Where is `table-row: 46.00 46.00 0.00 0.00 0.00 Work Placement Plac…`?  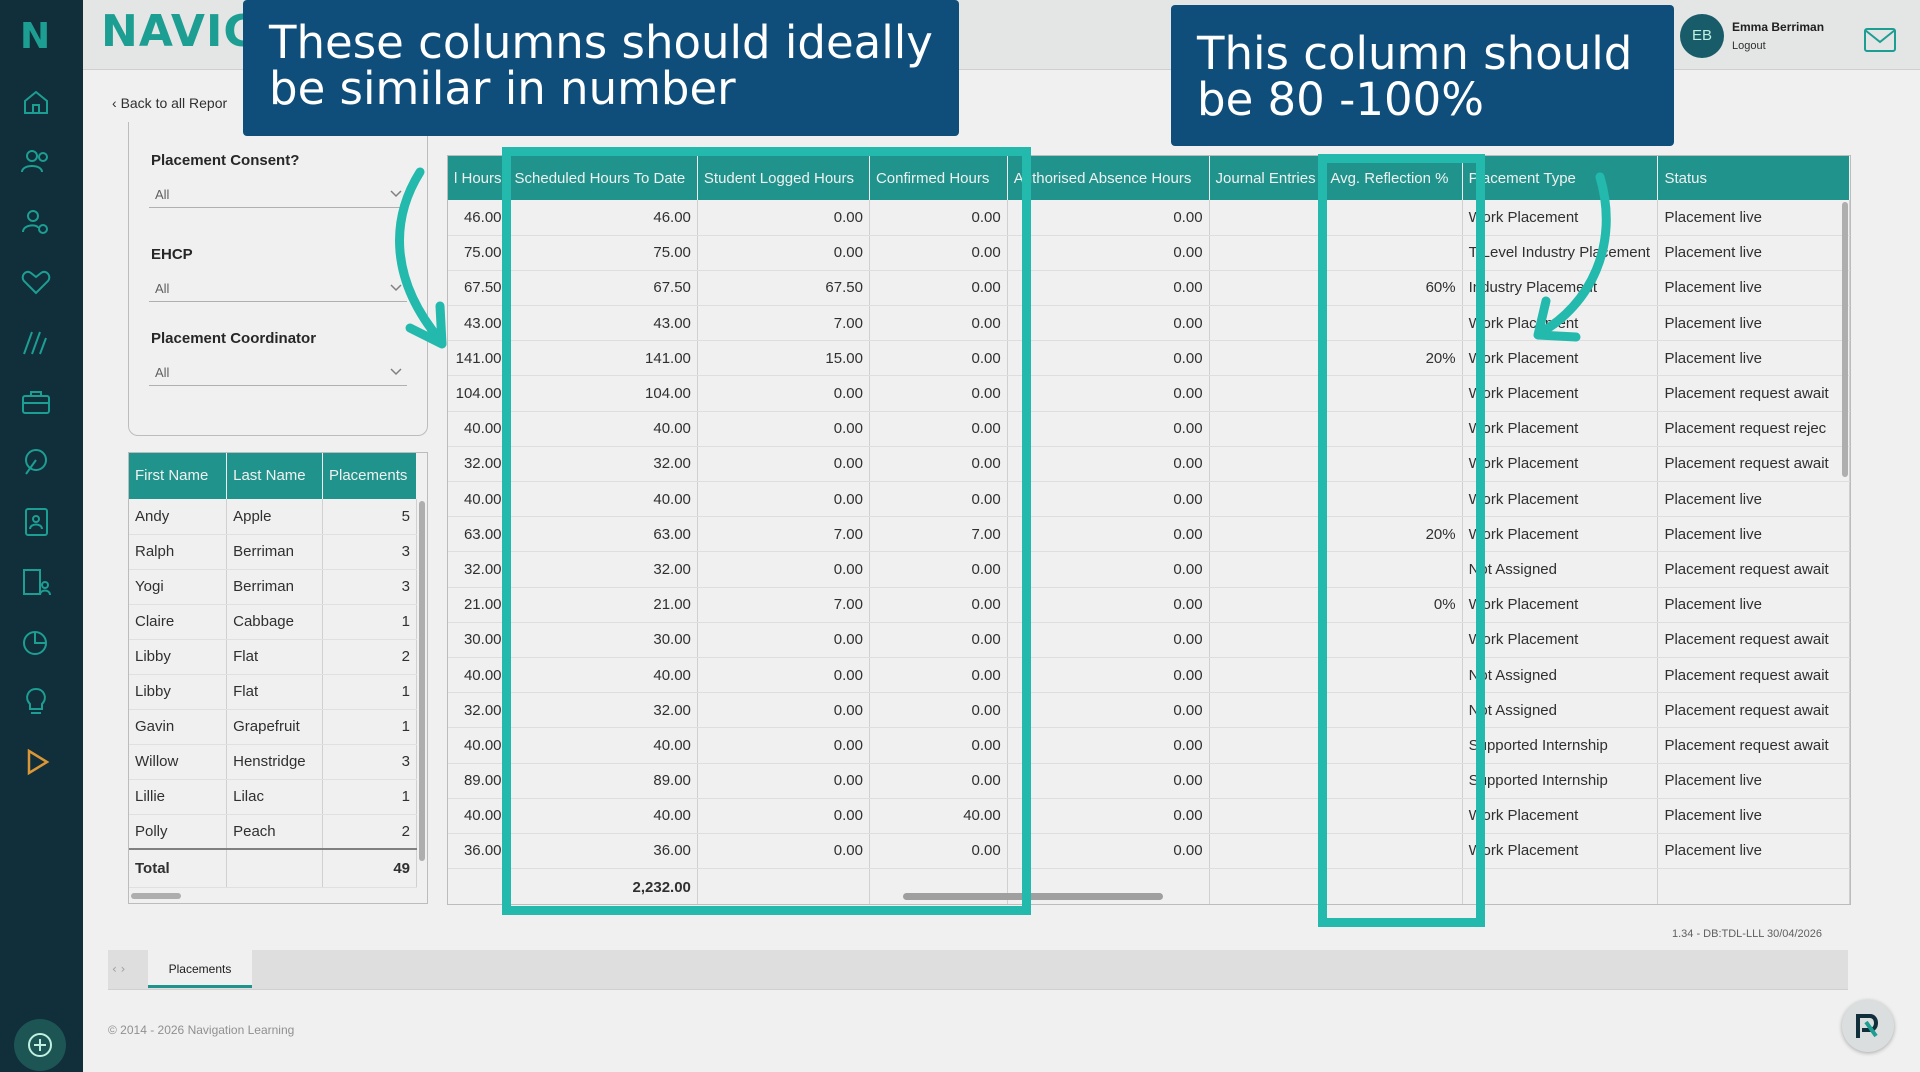
table-row: 46.00 46.00 0.00 0.00 0.00 Work Placement Plac… is located at coordinates (1149, 218).